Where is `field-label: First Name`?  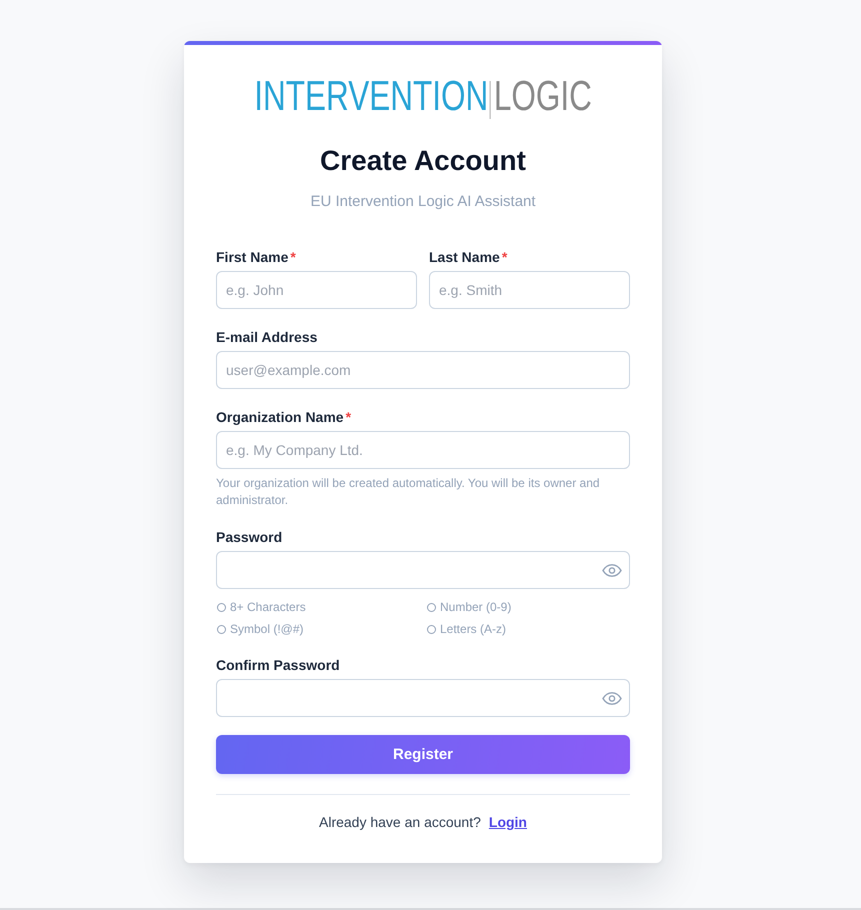
field-label: First Name is located at coordinates (252, 257).